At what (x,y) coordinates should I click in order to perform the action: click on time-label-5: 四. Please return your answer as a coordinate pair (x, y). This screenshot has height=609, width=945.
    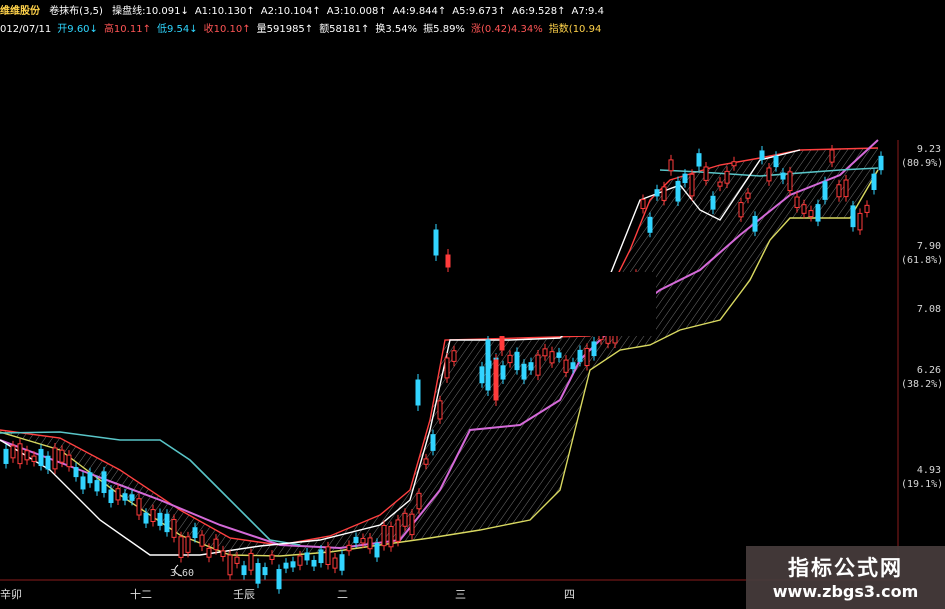
    Looking at the image, I should click on (569, 594).